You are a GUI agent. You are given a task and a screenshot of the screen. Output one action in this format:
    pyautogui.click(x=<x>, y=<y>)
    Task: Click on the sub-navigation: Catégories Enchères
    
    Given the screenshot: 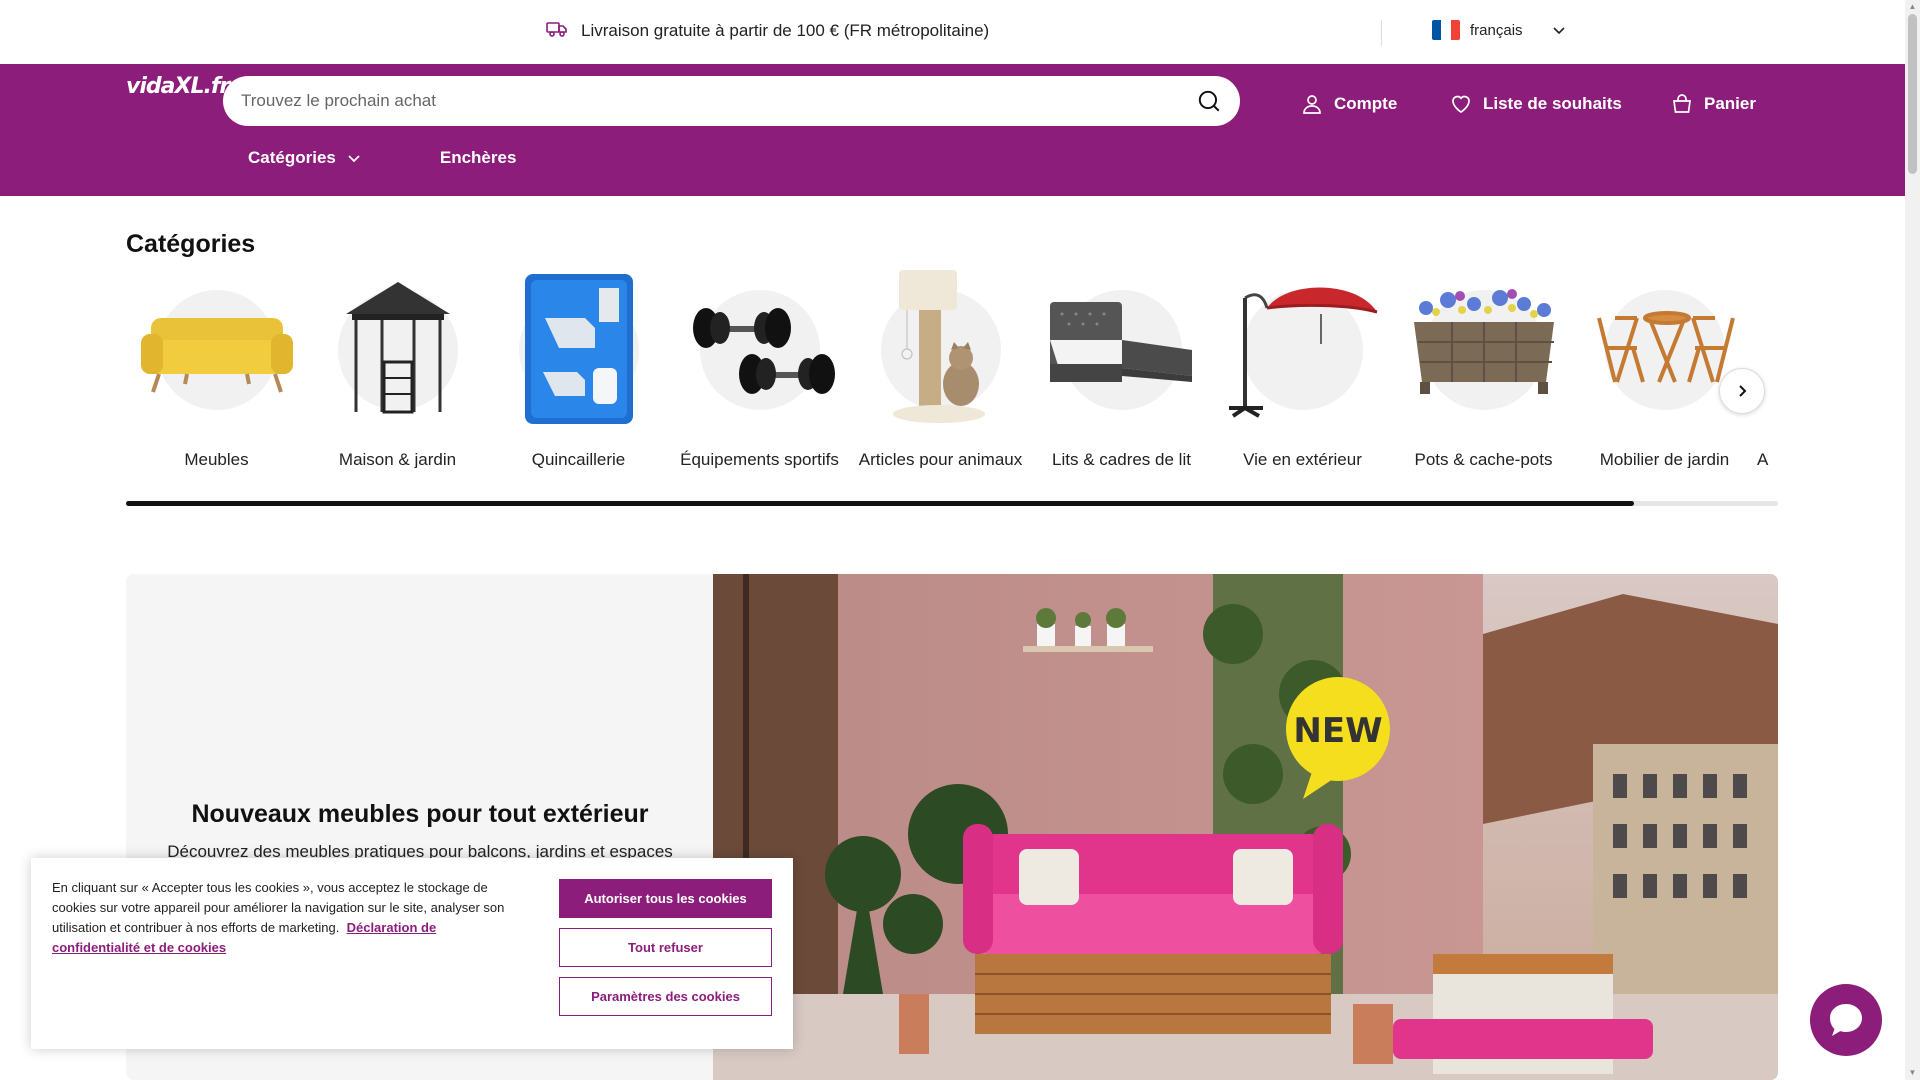 What is the action you would take?
    pyautogui.click(x=382, y=158)
    